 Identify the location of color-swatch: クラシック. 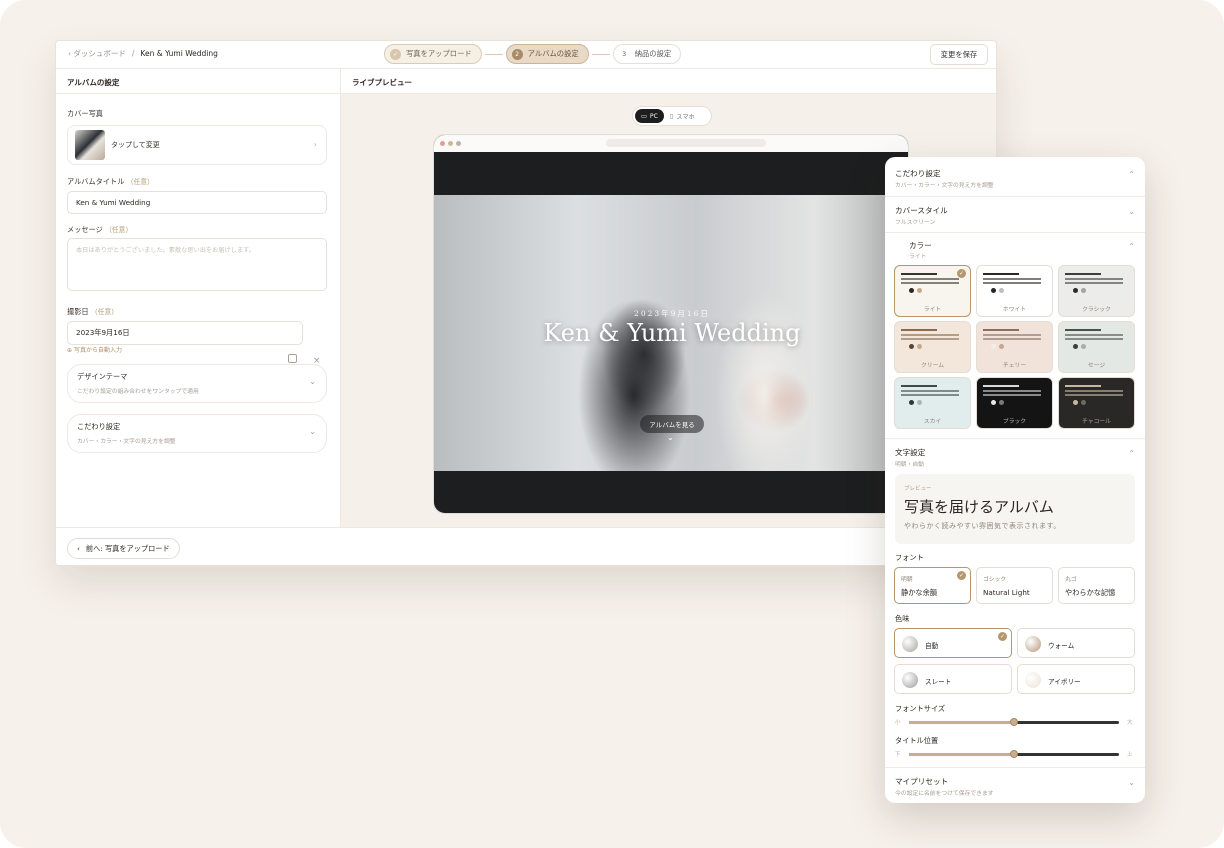
(1096, 291).